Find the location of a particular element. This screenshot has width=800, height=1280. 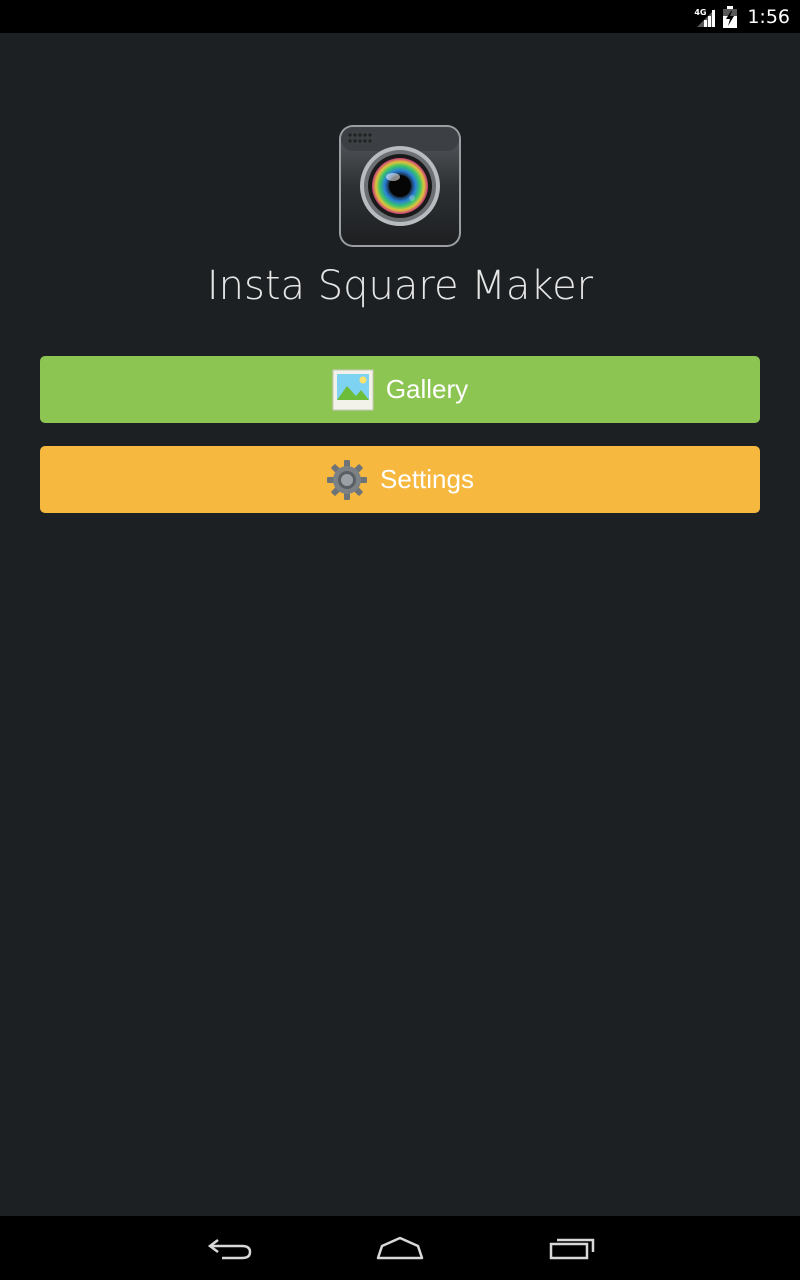

back-icon is located at coordinates (229, 1249).